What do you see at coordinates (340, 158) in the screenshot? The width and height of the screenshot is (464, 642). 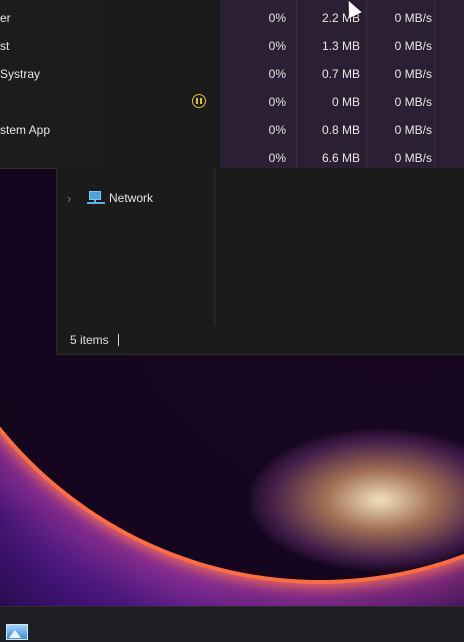 I see `memory-value: 6.6 MB` at bounding box center [340, 158].